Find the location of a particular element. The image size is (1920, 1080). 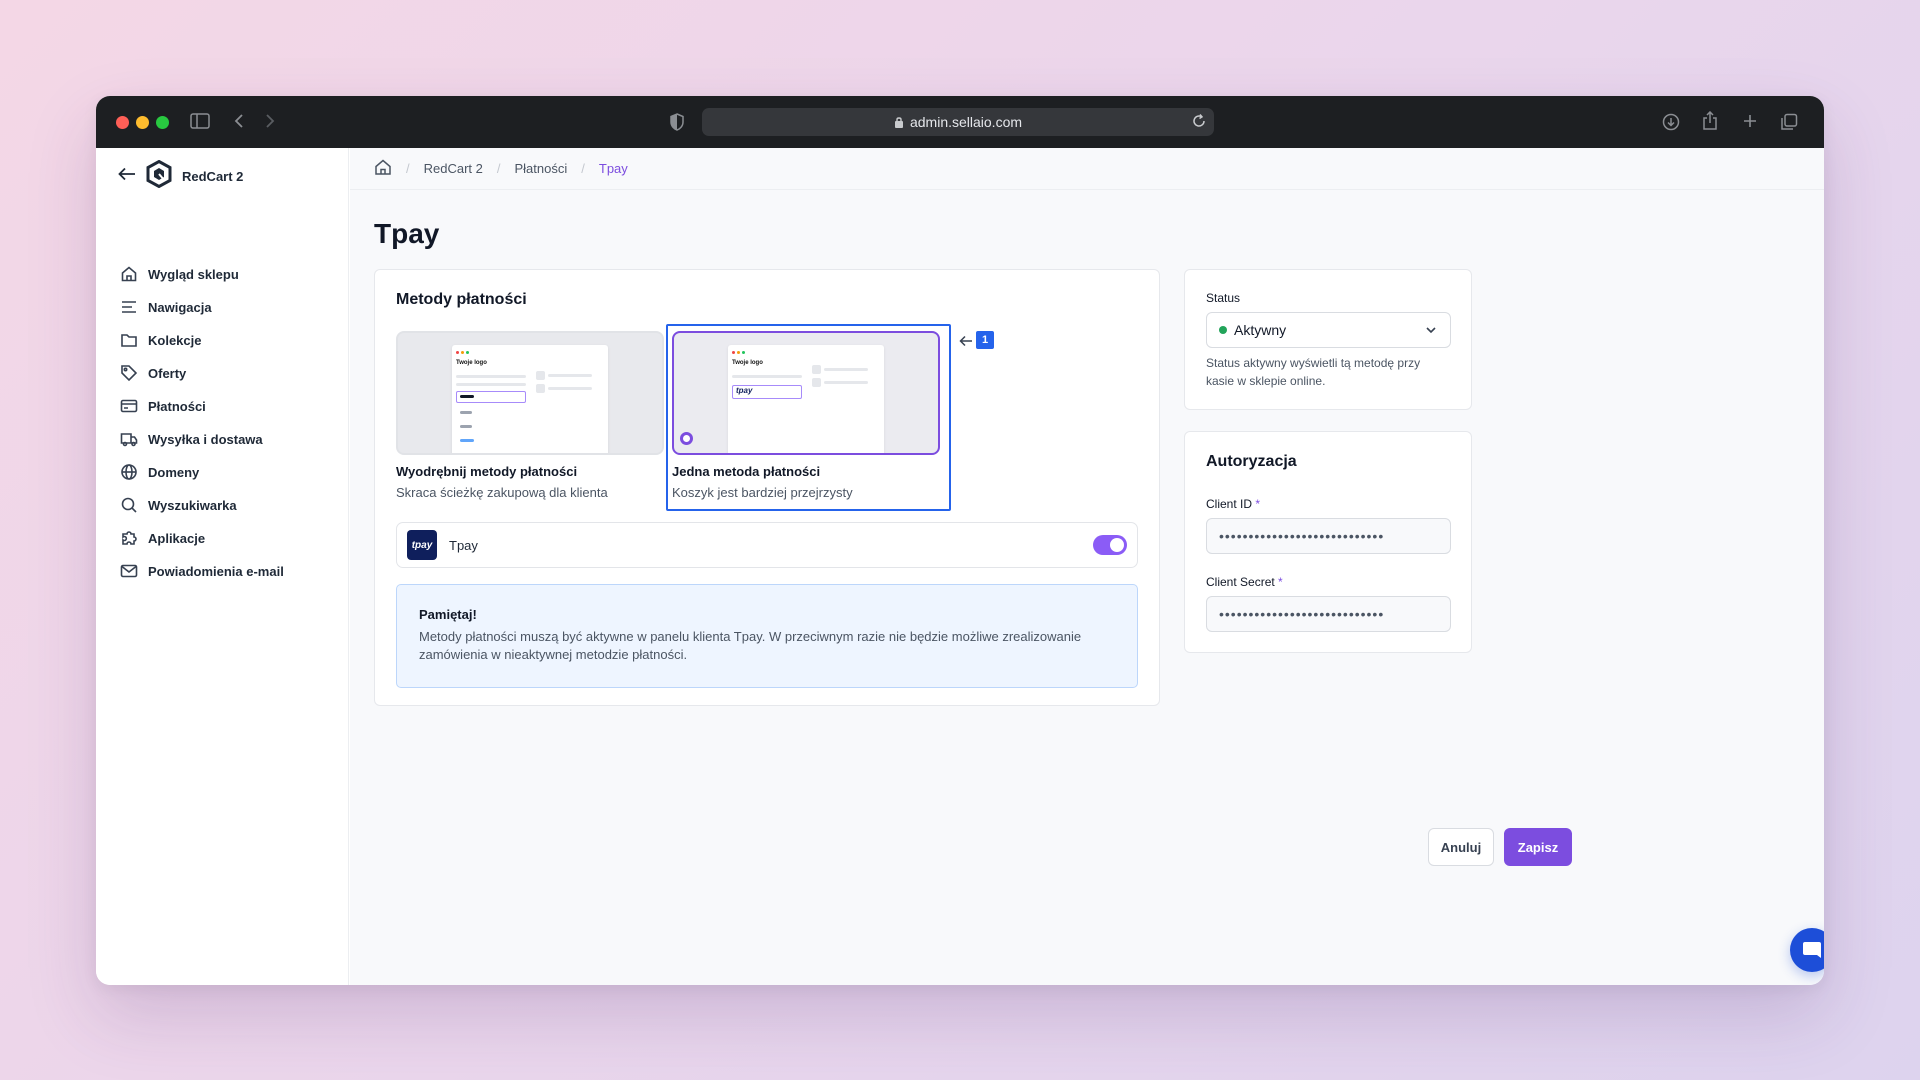

sidebar-item-kolekcje: Kolekcje is located at coordinates (160, 340).